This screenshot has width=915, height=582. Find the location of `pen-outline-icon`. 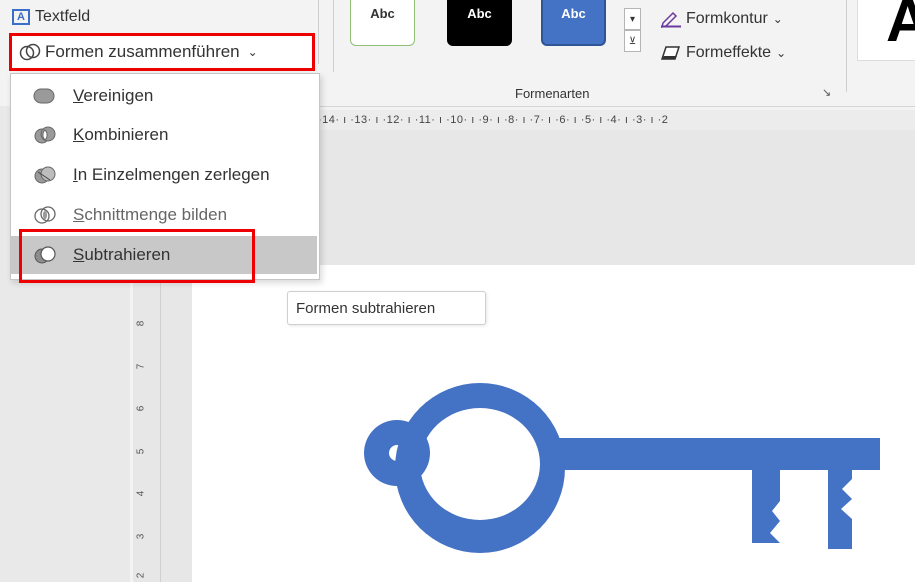

pen-outline-icon is located at coordinates (670, 19).